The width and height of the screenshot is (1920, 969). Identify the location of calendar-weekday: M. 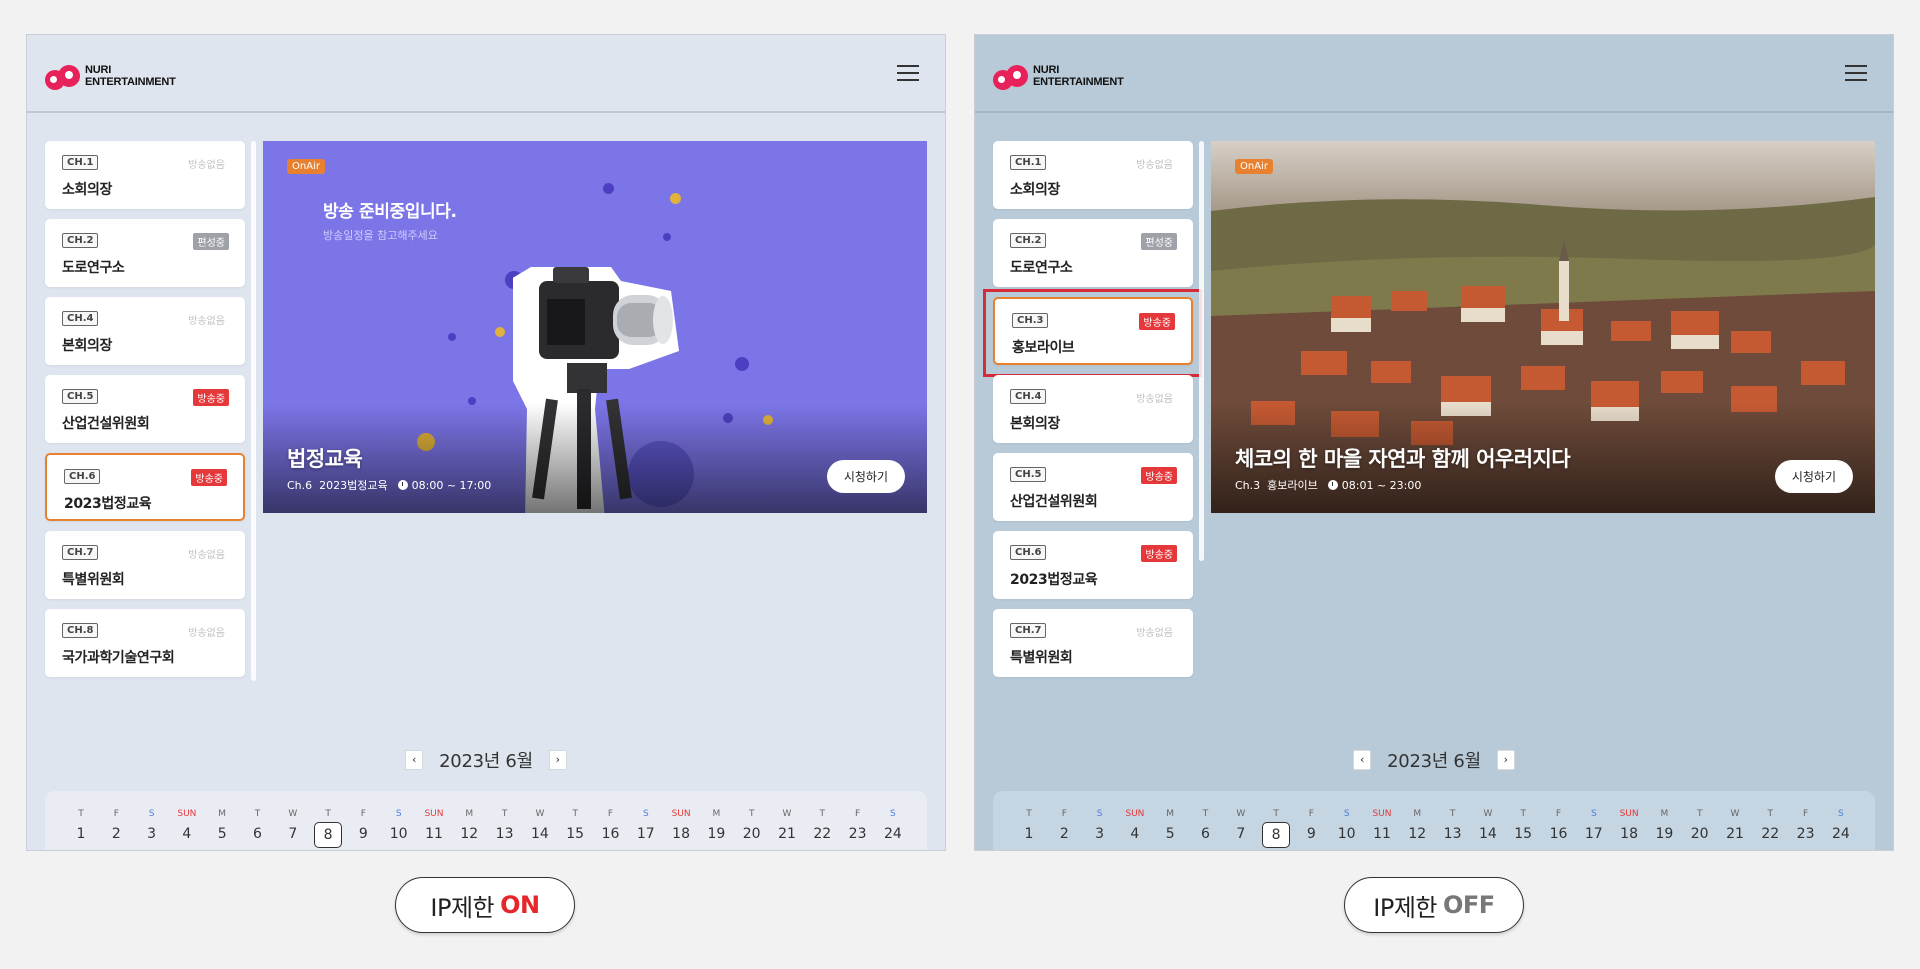
(469, 814).